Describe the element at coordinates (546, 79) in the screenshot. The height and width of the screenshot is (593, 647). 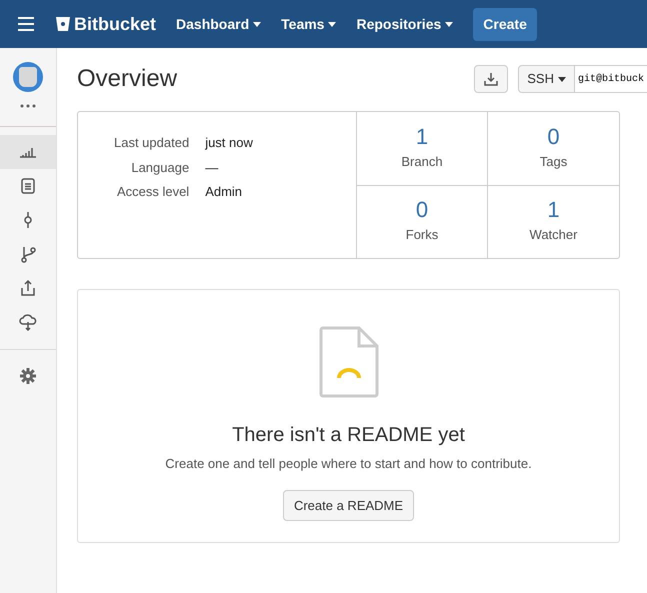
I see `protocol-dropdown: SSH` at that location.